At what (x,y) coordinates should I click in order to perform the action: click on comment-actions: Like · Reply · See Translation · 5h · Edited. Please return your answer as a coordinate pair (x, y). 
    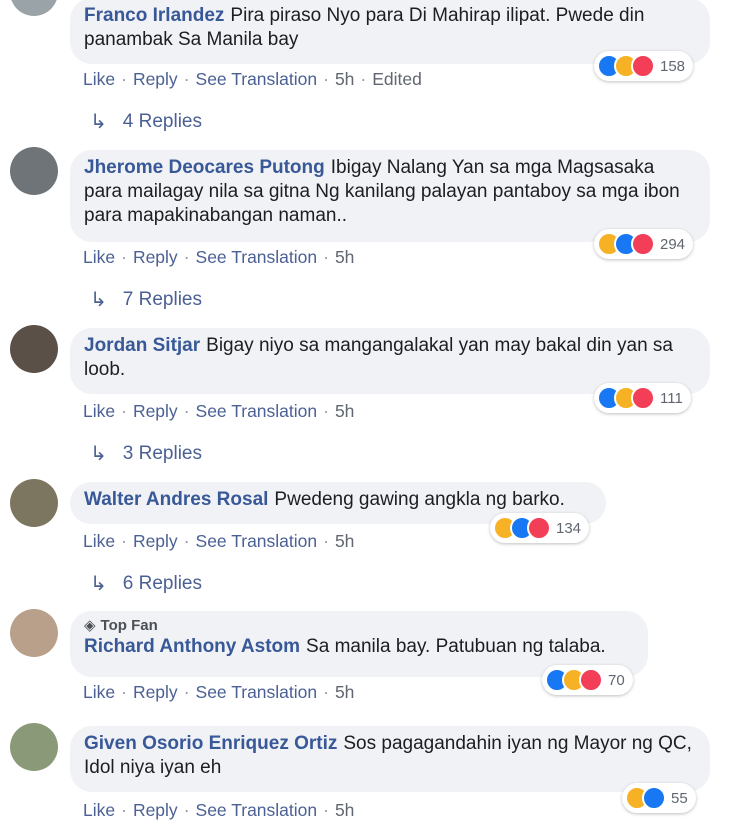
    Looking at the image, I should click on (252, 79).